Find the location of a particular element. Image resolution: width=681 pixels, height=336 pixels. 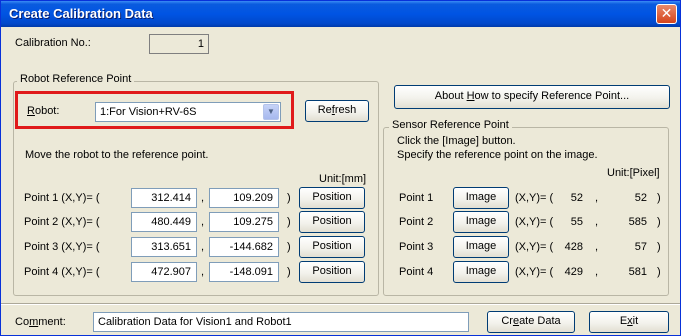

calibration-no-label: Calibration No.: is located at coordinates (53, 43).